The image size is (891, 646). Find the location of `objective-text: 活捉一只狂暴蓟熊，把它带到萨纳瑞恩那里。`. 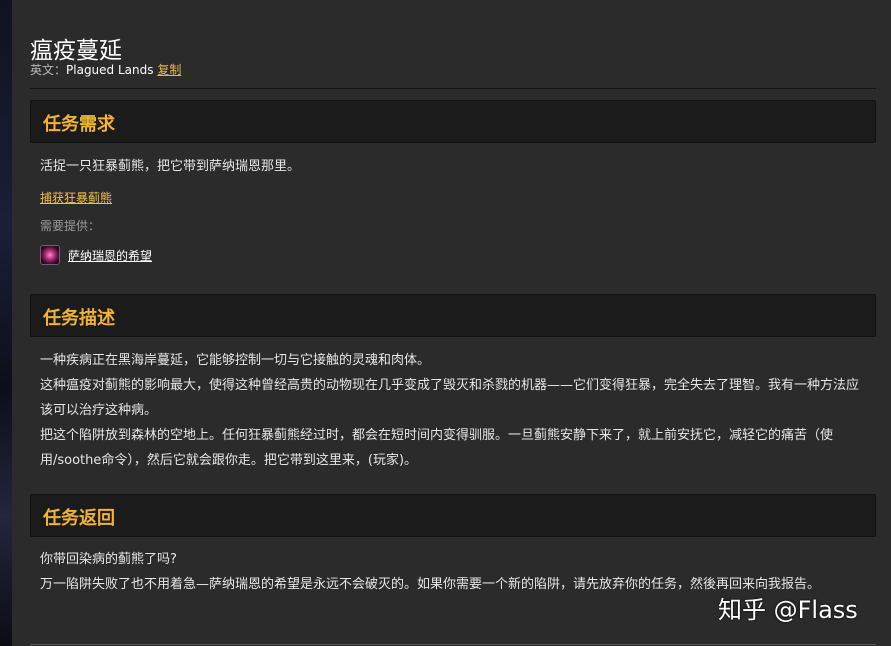

objective-text: 活捉一只狂暴蓟熊，把它带到萨纳瑞恩那里。 is located at coordinates (170, 166).